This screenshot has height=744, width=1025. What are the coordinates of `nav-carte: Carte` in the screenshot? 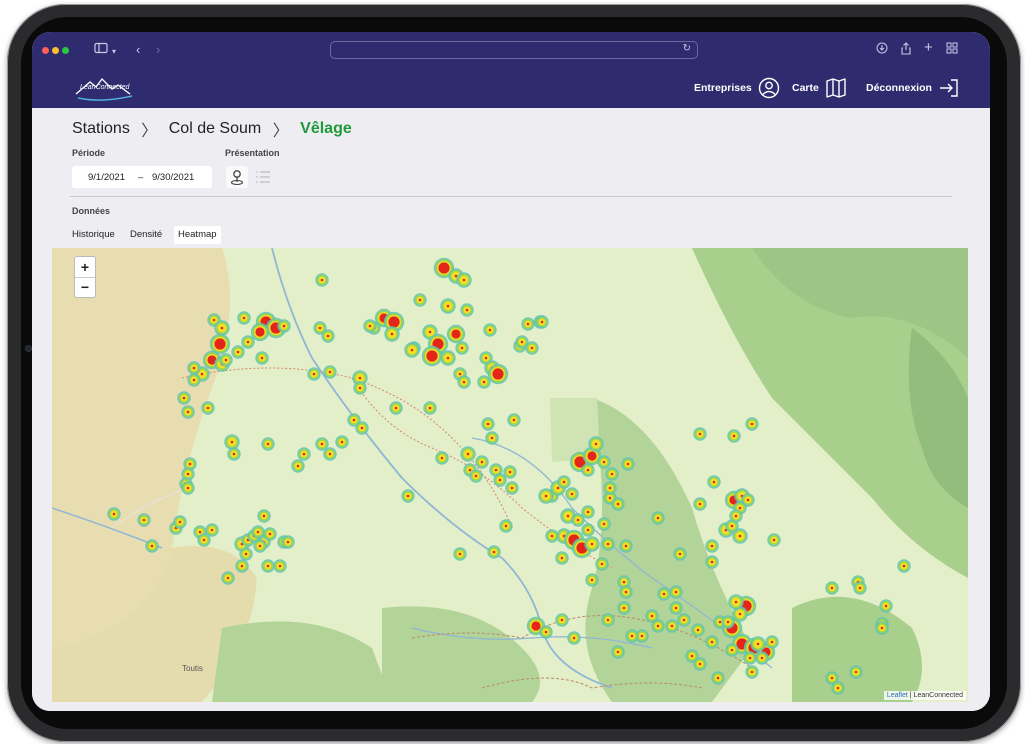 It's located at (819, 88).